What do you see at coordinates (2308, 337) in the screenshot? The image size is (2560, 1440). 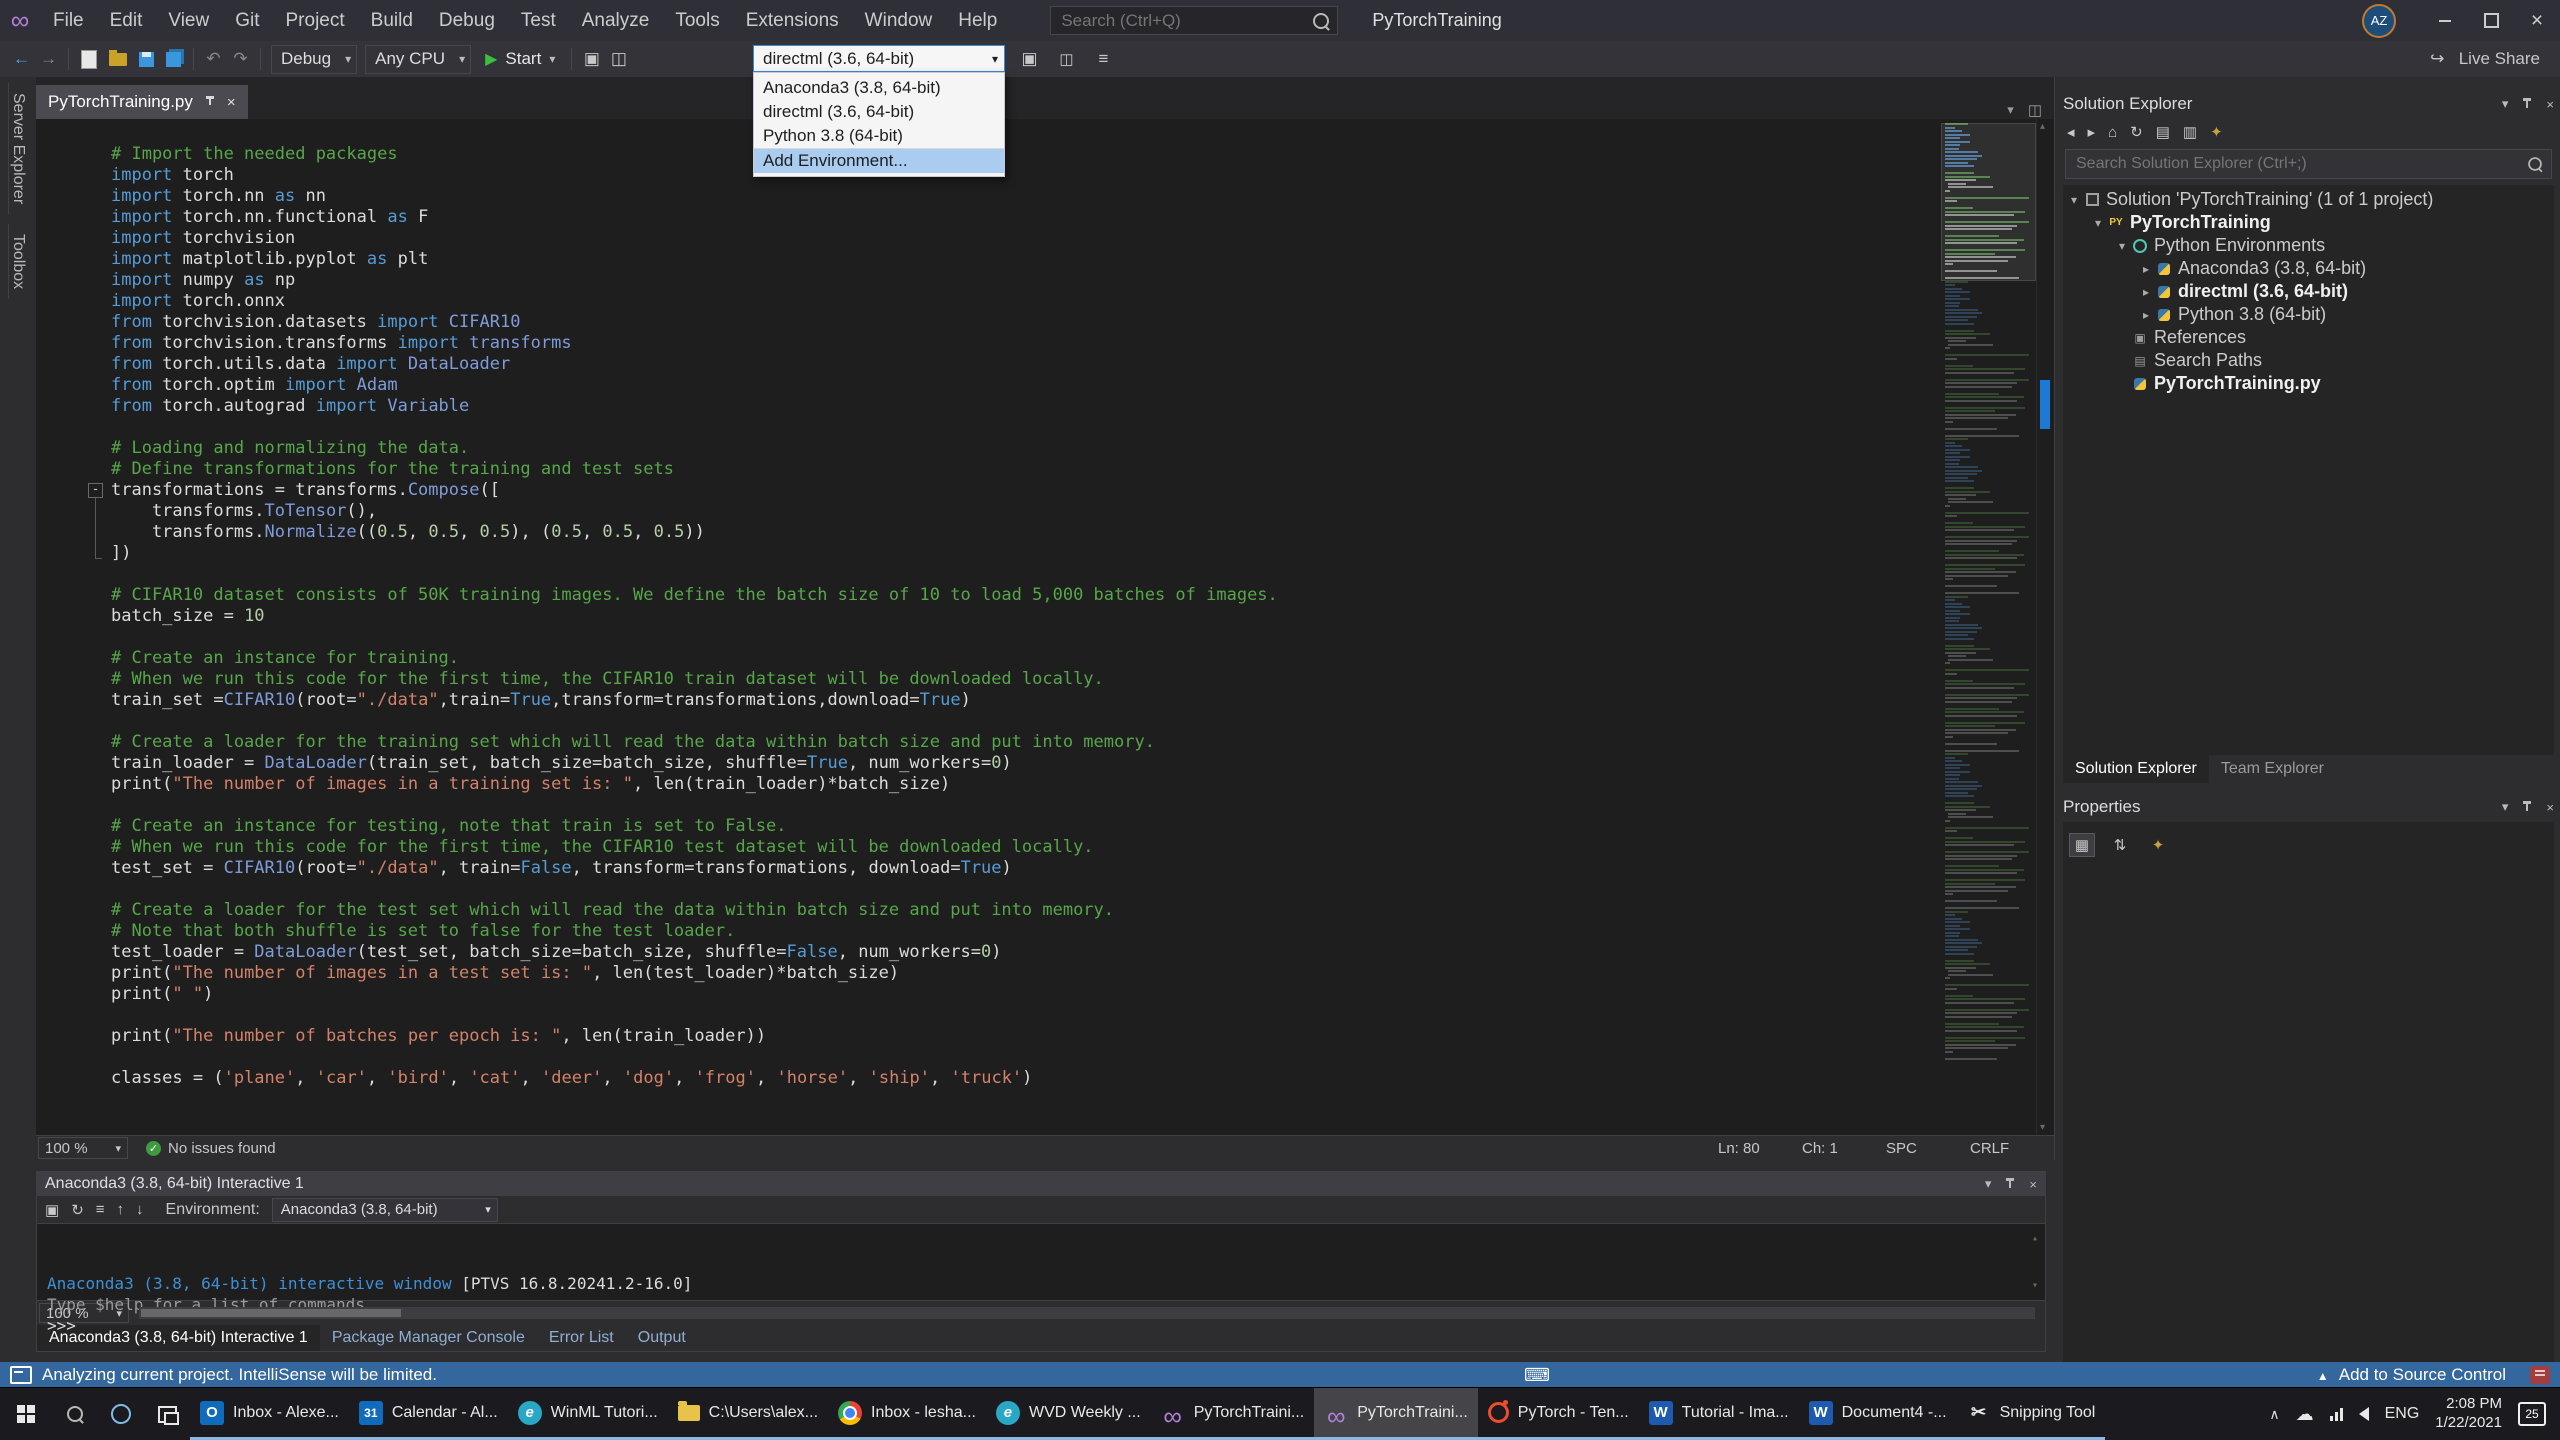 I see `tree-item-references: References` at bounding box center [2308, 337].